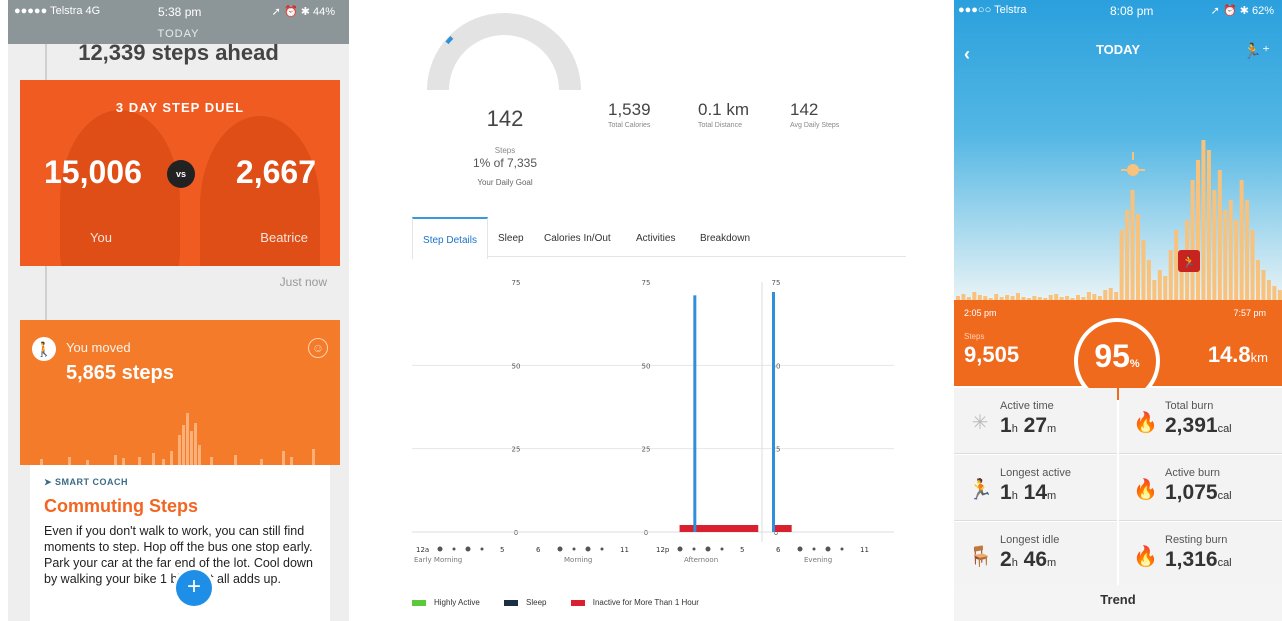  What do you see at coordinates (577, 237) in the screenshot?
I see `tab-calories: Calories In/Out` at bounding box center [577, 237].